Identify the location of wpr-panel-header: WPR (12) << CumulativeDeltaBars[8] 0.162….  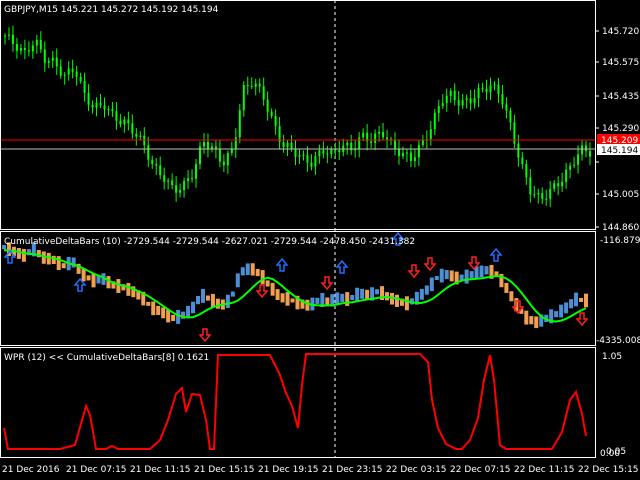
(106, 358).